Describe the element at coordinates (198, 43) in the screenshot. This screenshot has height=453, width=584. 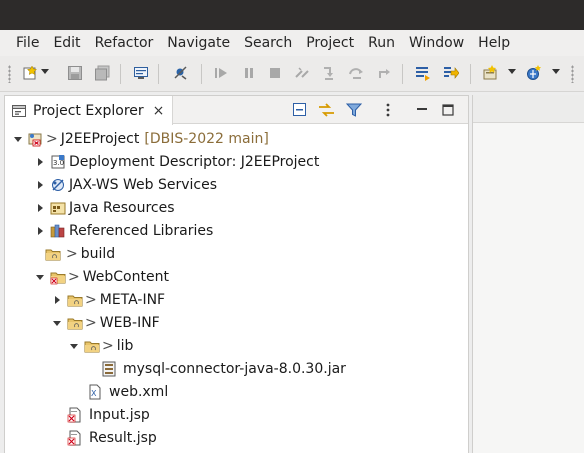
I see `menu-navigate: Navigate` at that location.